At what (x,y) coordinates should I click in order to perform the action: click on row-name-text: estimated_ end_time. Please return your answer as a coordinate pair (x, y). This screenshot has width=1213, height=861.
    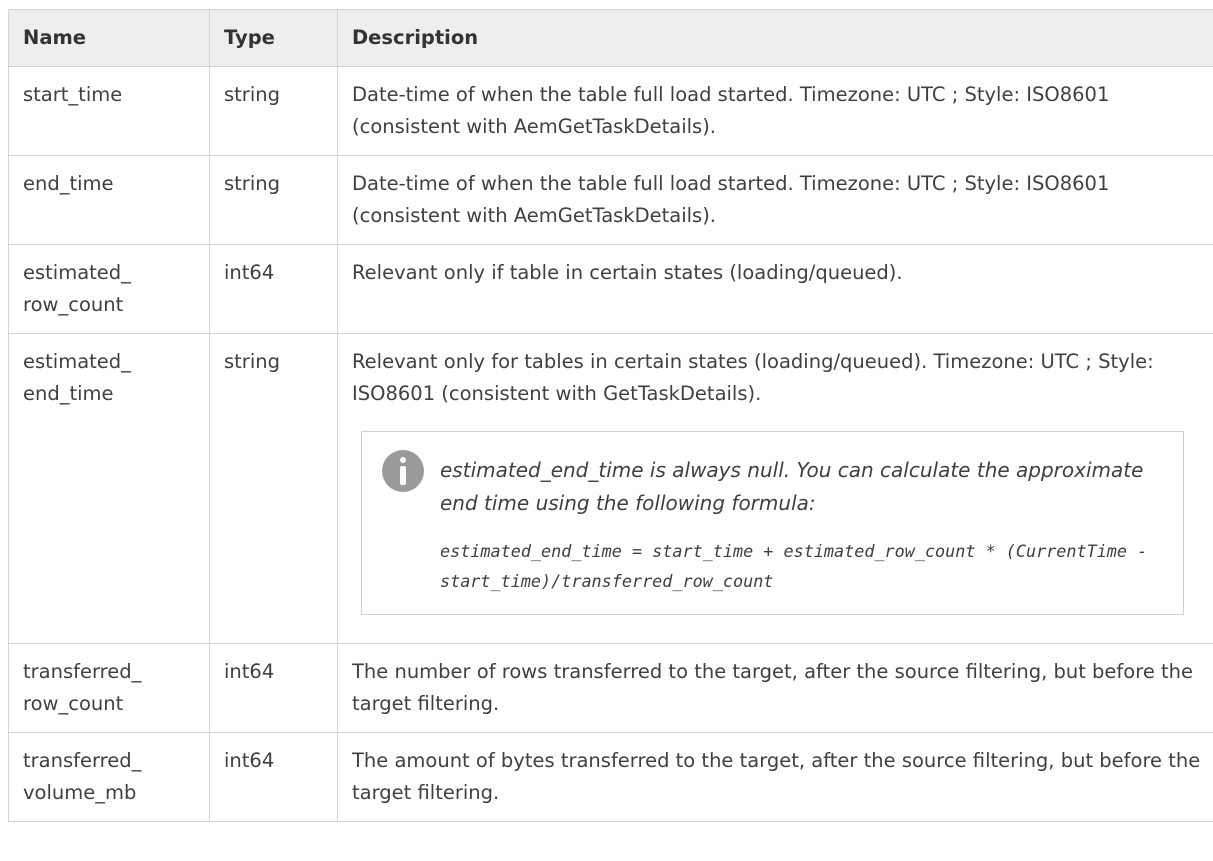
    Looking at the image, I should click on (77, 377).